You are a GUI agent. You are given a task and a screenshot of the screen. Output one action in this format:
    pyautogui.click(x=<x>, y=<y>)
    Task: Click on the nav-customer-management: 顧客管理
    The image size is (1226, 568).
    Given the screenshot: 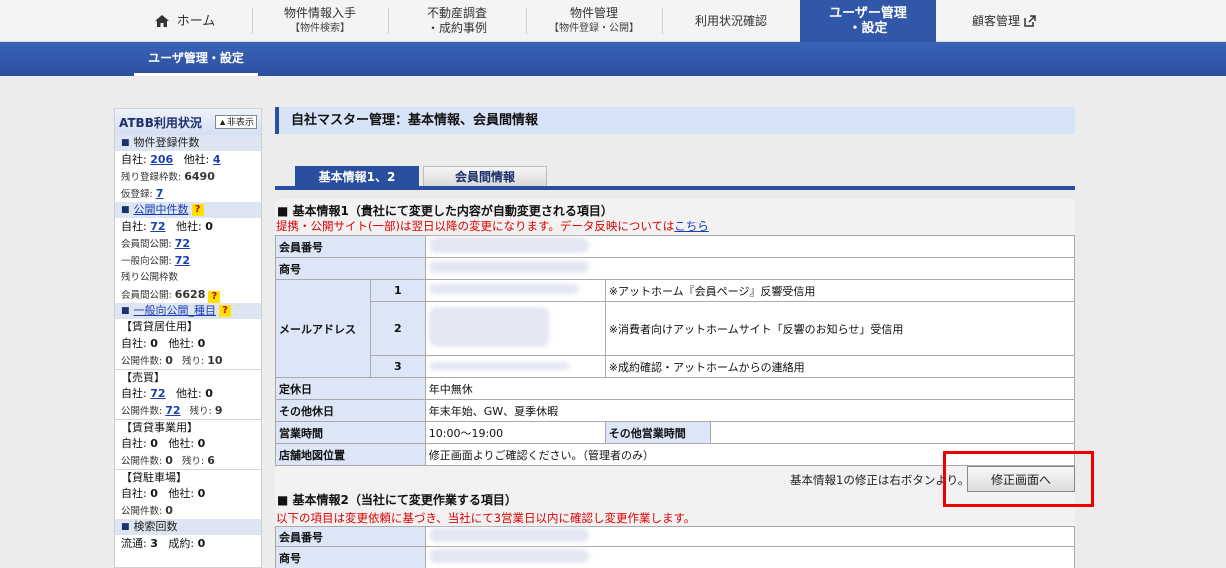 What is the action you would take?
    pyautogui.click(x=1004, y=21)
    